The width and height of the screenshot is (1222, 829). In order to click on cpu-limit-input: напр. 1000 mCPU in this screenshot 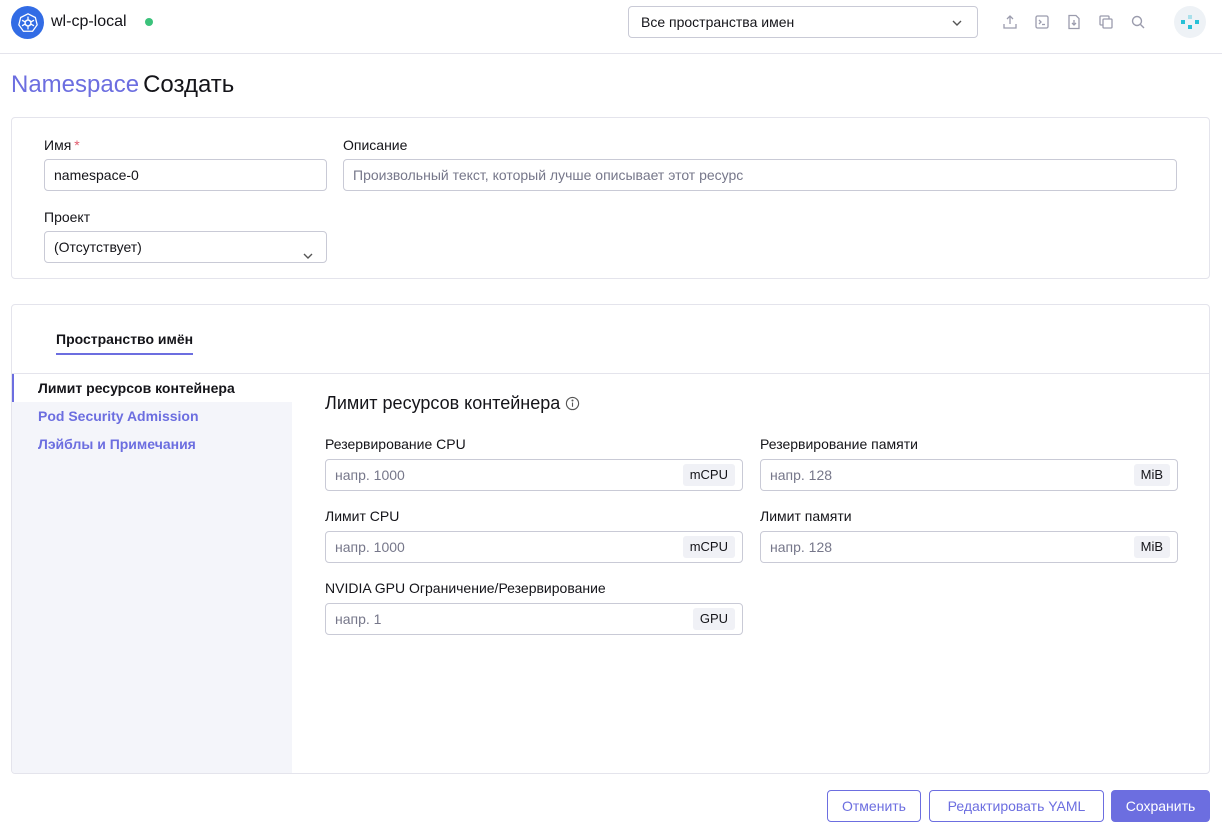, I will do `click(534, 547)`.